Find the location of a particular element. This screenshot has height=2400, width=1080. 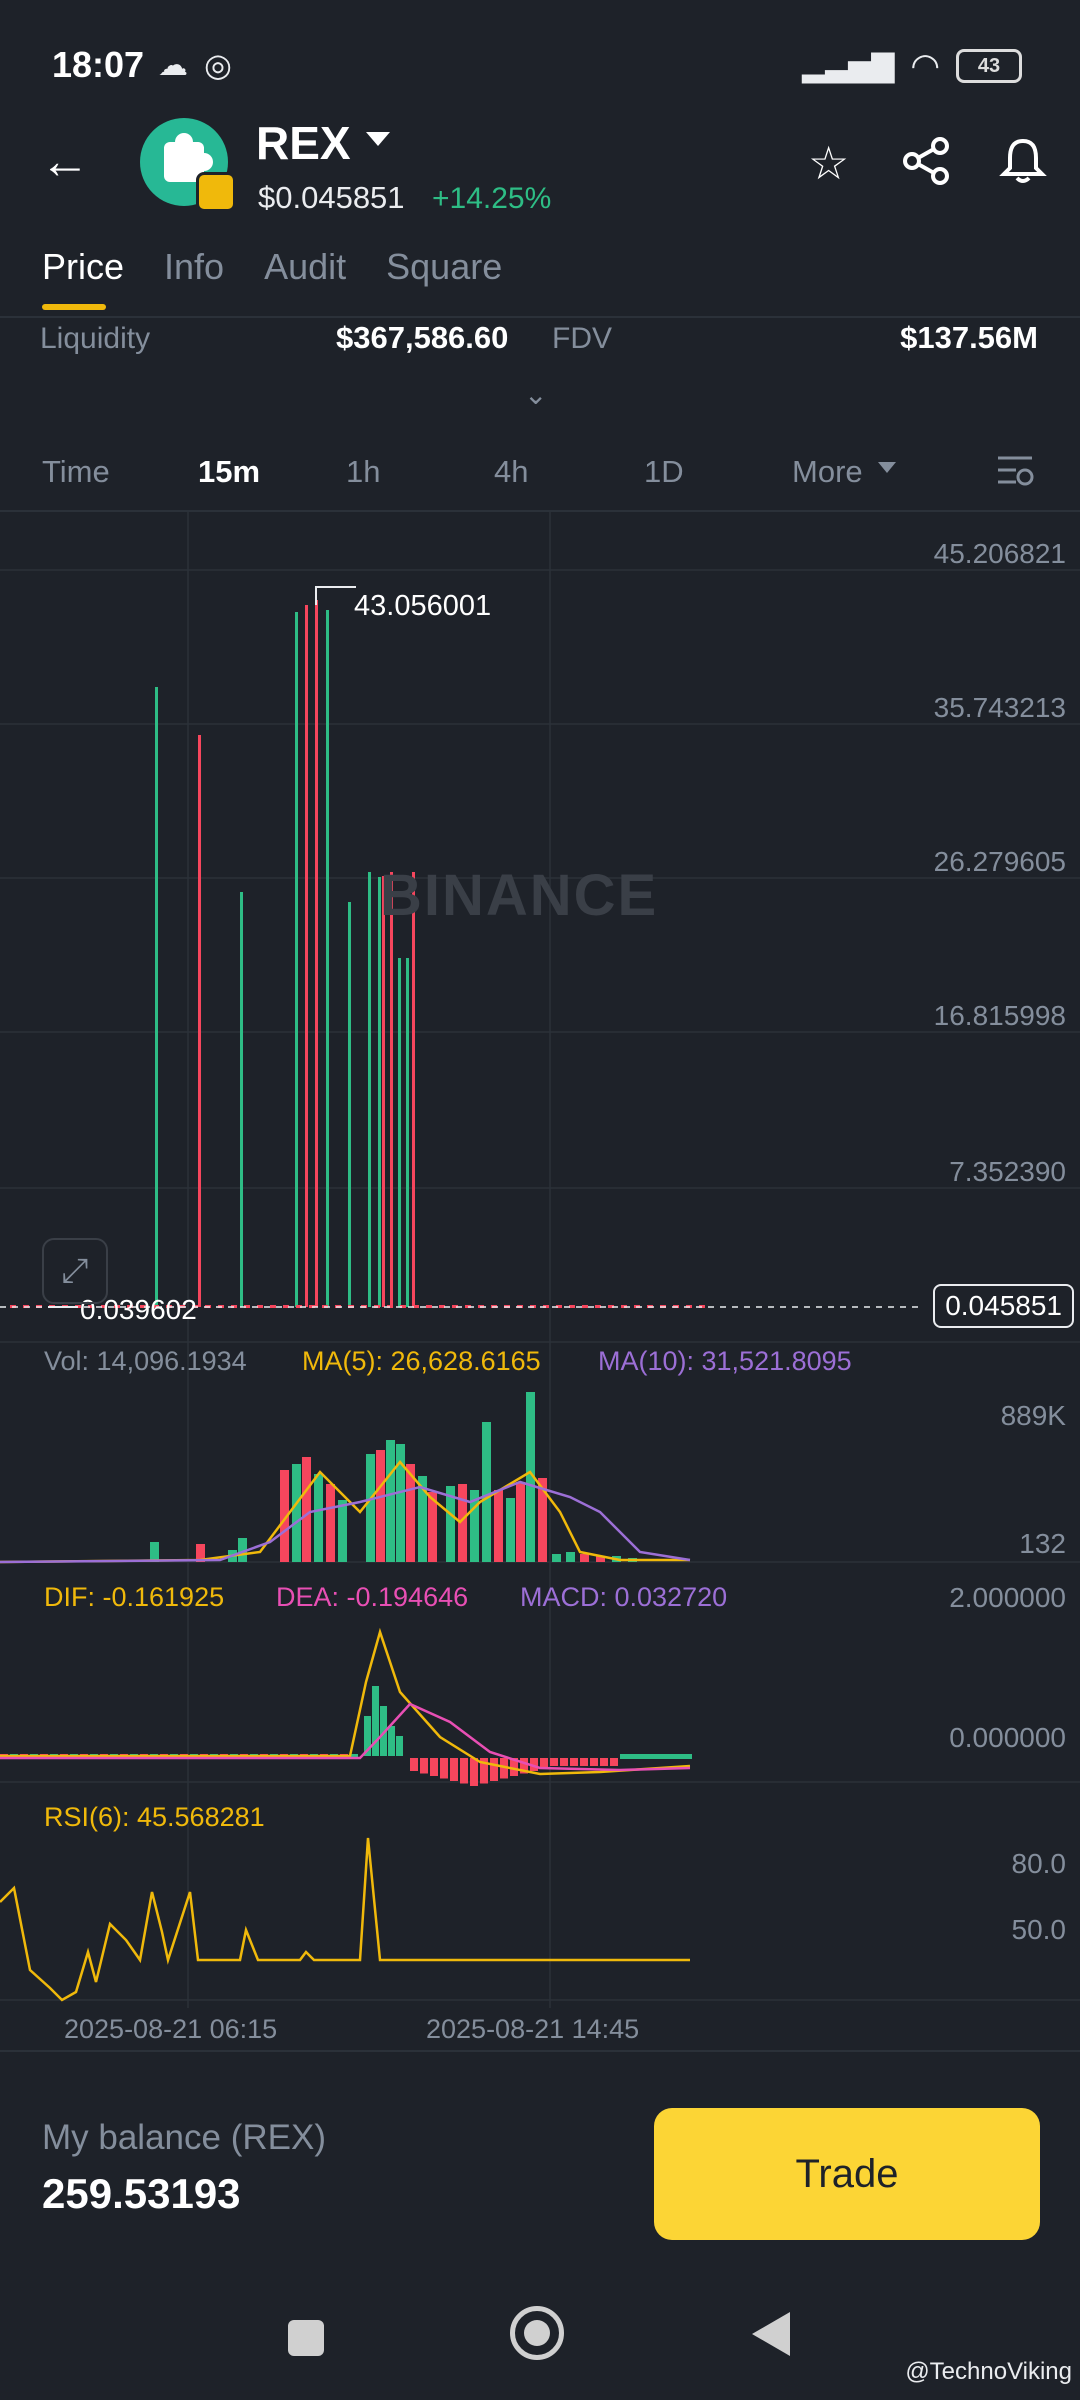

binance-watermark: BINANCE is located at coordinates (519, 895).